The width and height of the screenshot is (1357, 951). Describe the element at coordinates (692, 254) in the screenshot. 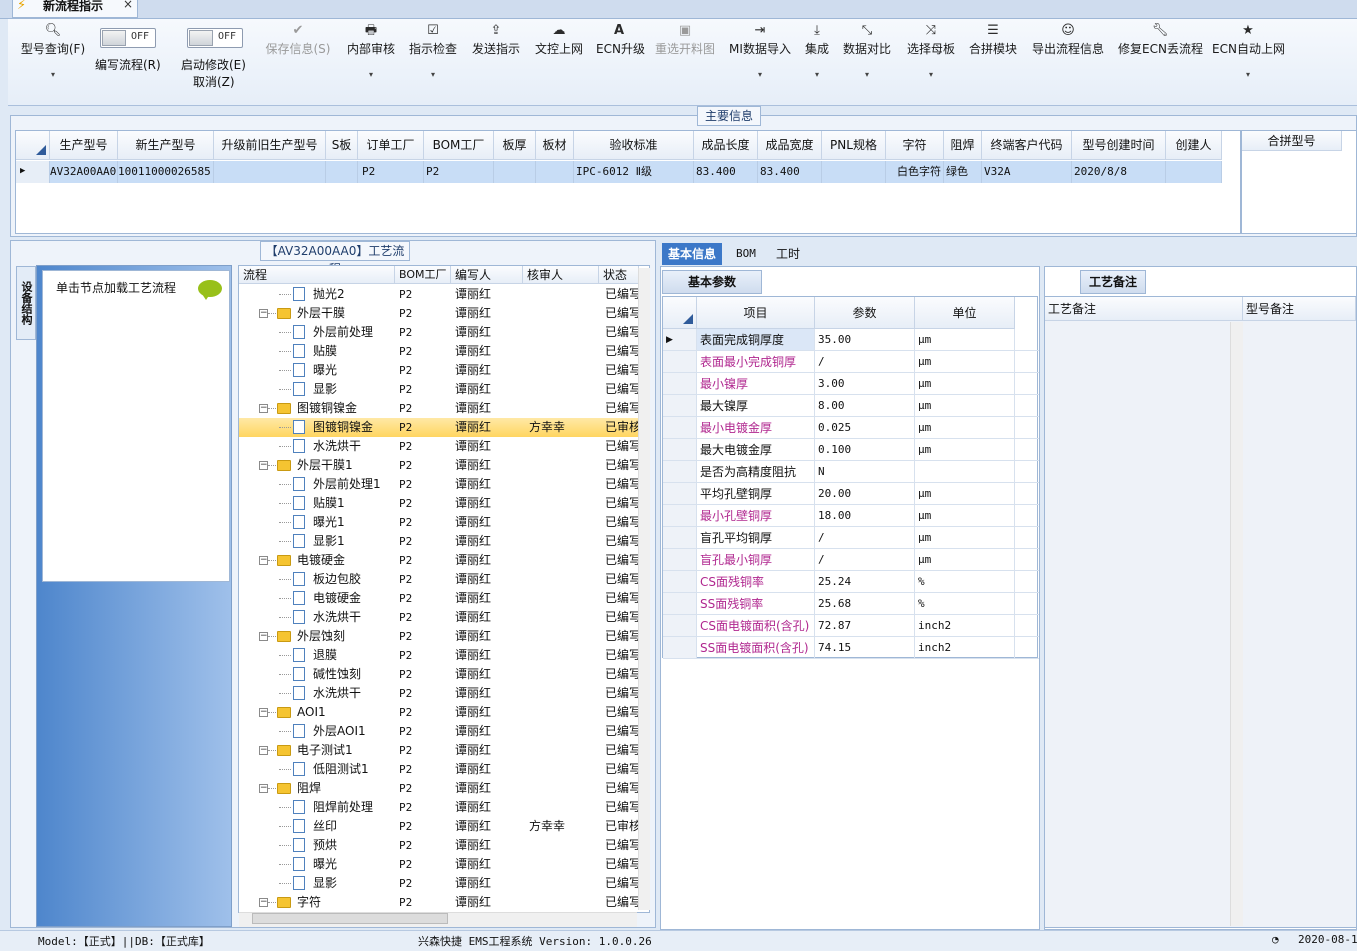

I see `tab-basic-info: 基本信息` at that location.